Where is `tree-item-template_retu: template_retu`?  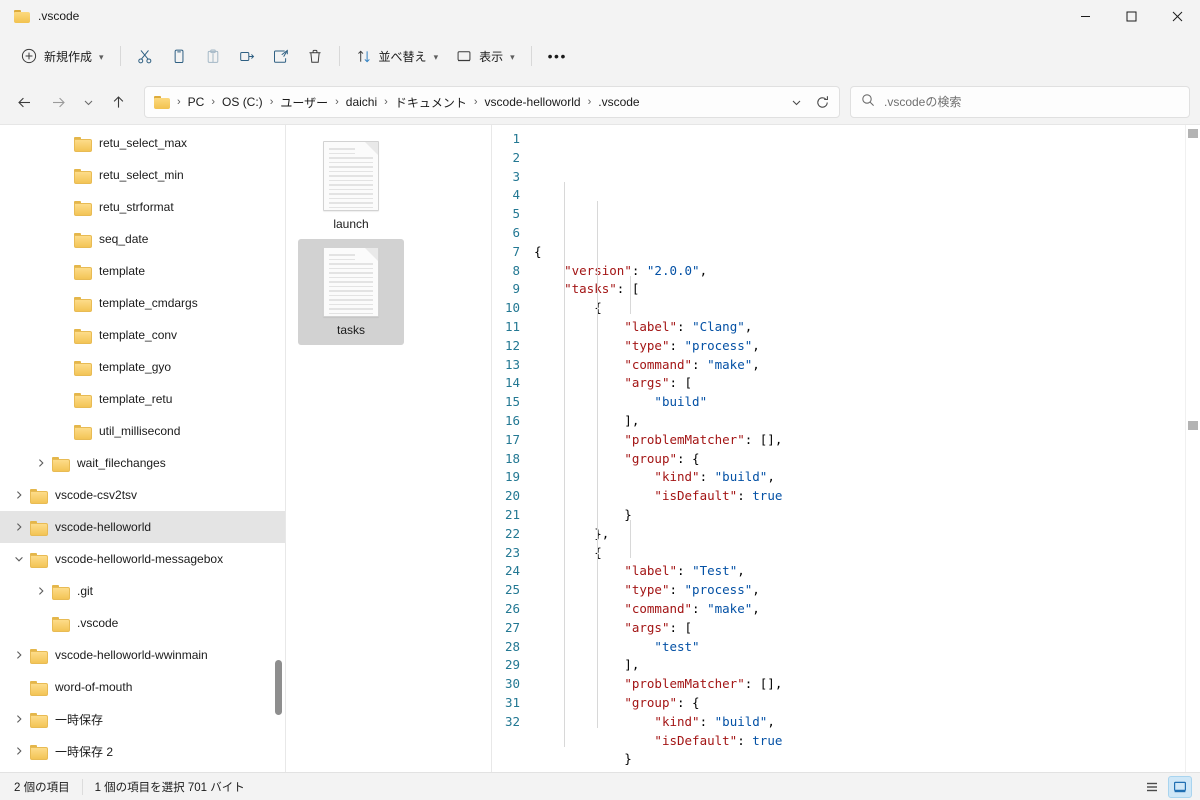
tree-item-template_retu: template_retu is located at coordinates (142, 399).